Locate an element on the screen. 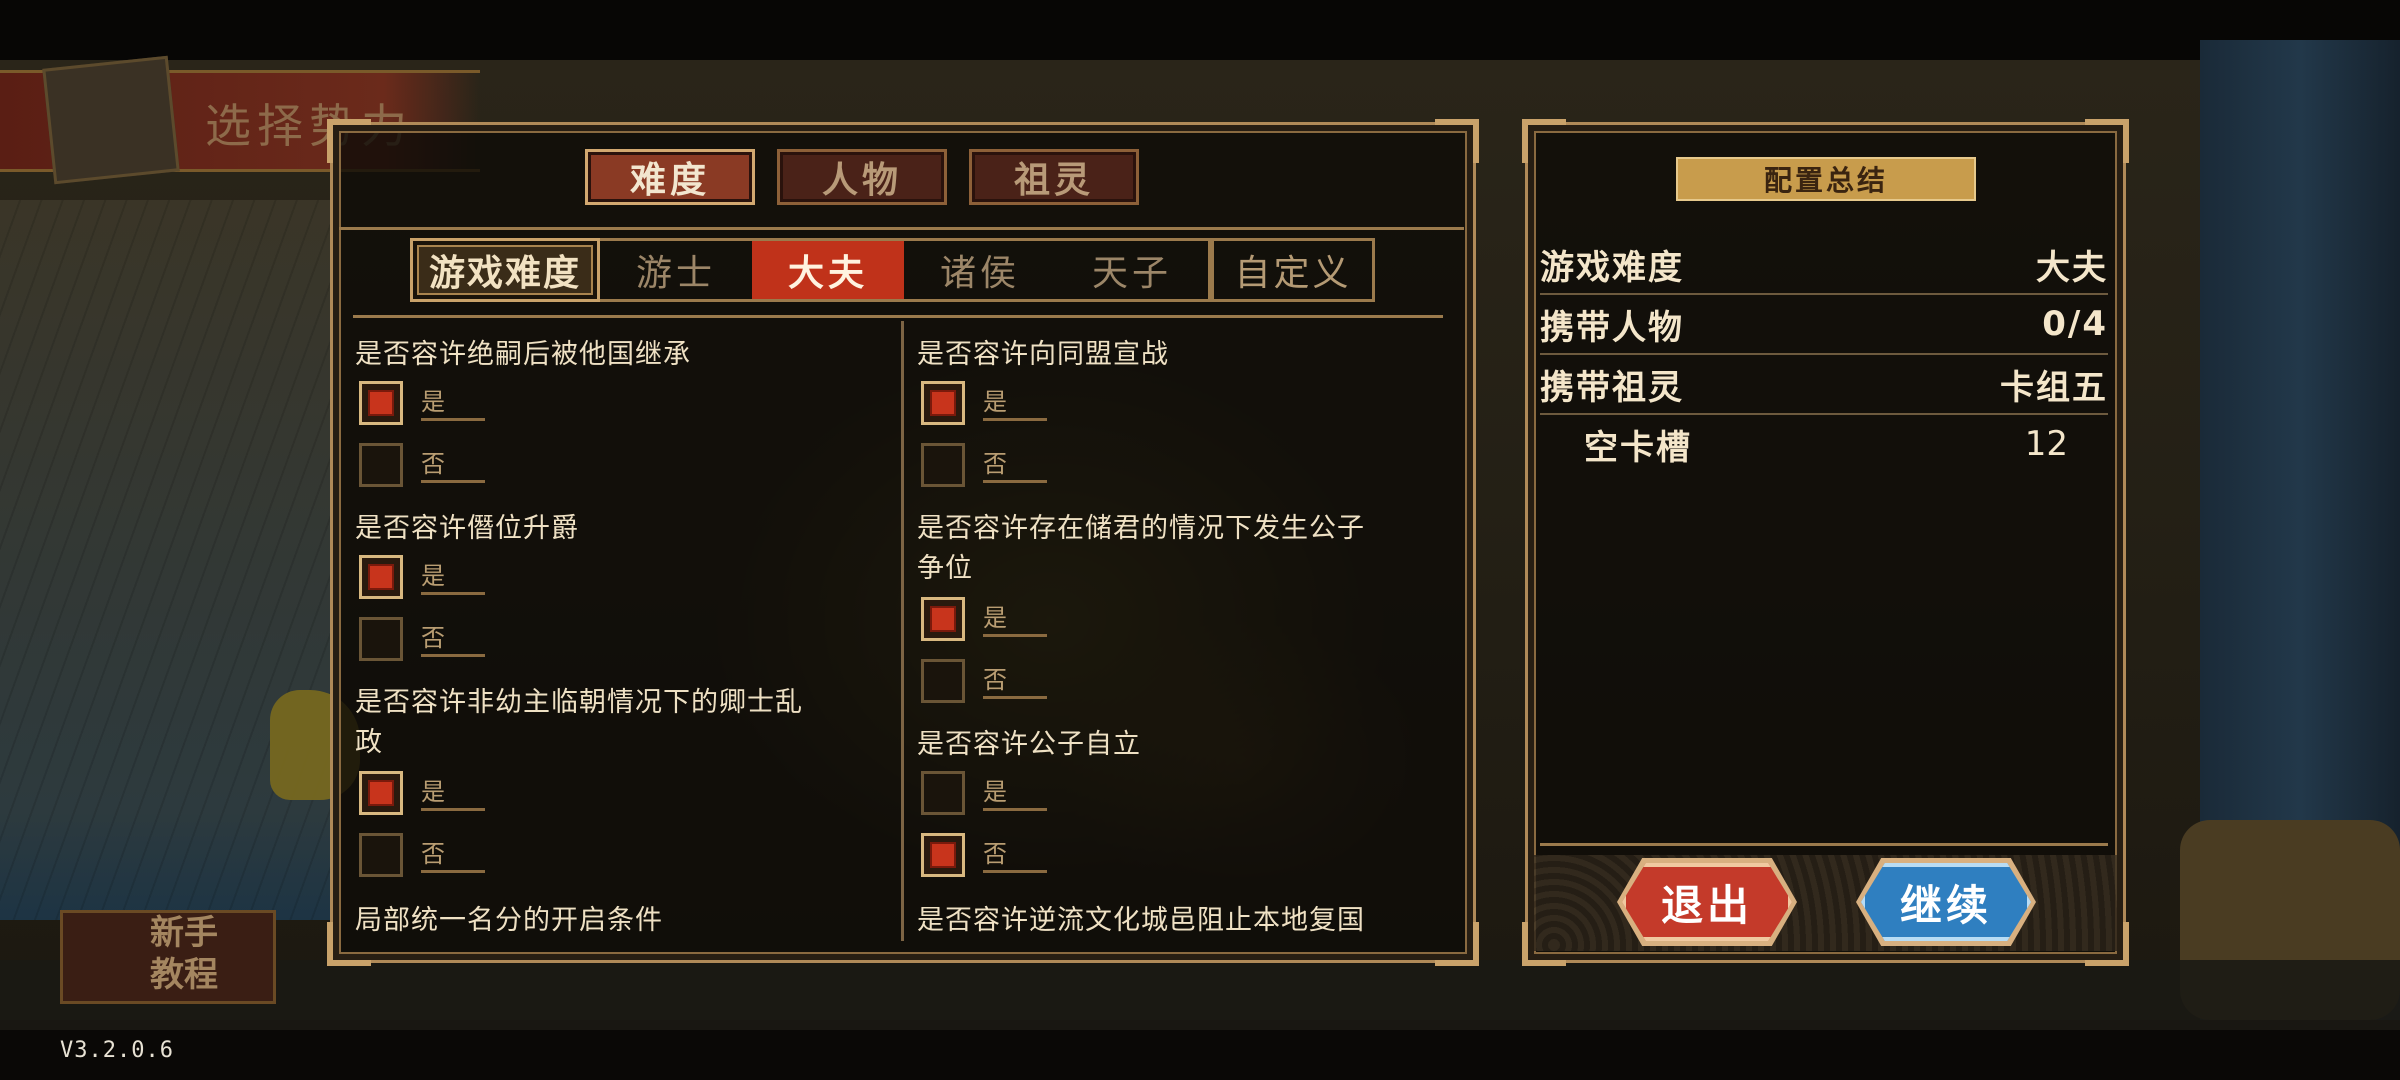 This screenshot has width=2400, height=1080. map-left-terrain is located at coordinates (165, 560).